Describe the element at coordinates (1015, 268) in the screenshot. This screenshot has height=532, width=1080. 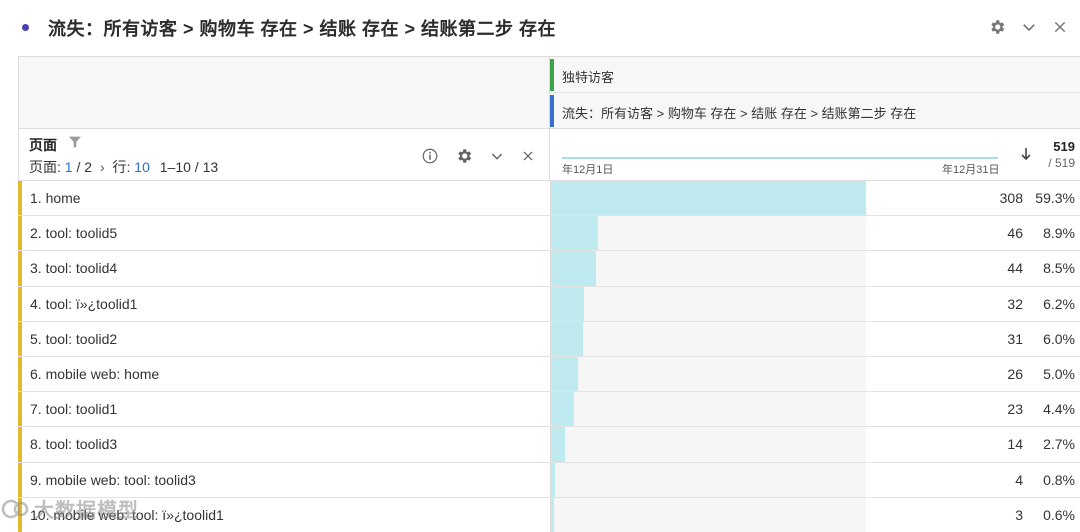
I see `row-count: 44` at that location.